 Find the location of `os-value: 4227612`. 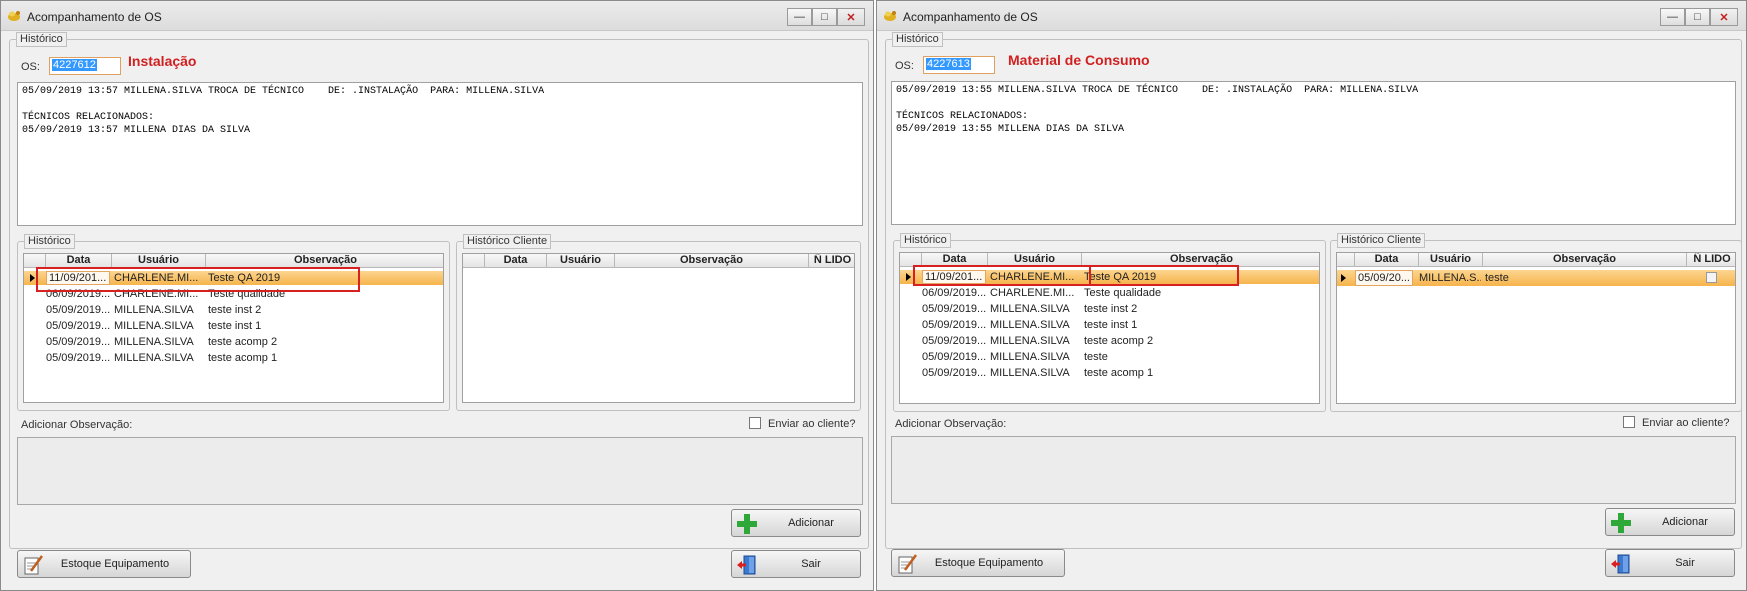

os-value: 4227612 is located at coordinates (74, 65).